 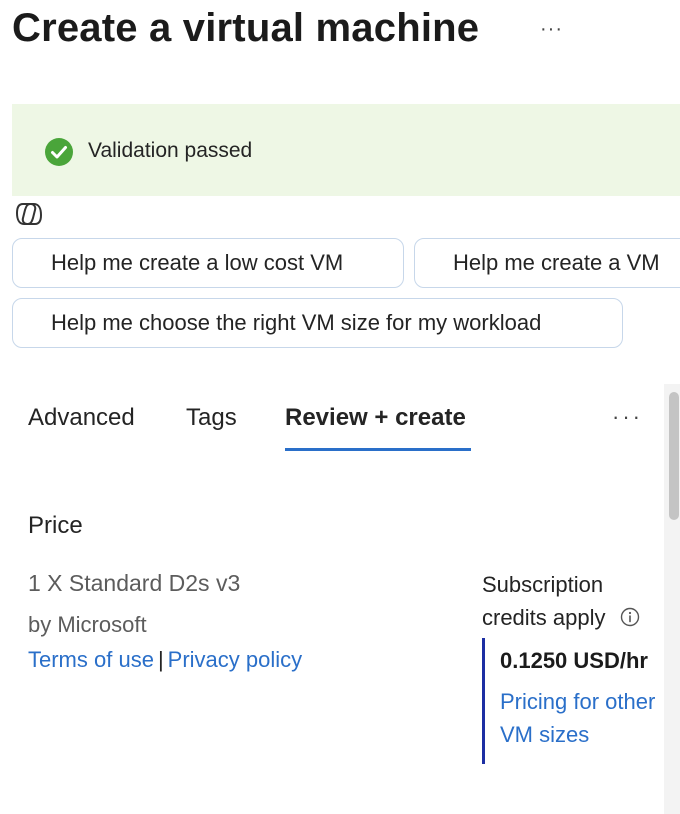 I want to click on tab-bar: Advanced Tags Review + create ···, so click(x=332, y=422).